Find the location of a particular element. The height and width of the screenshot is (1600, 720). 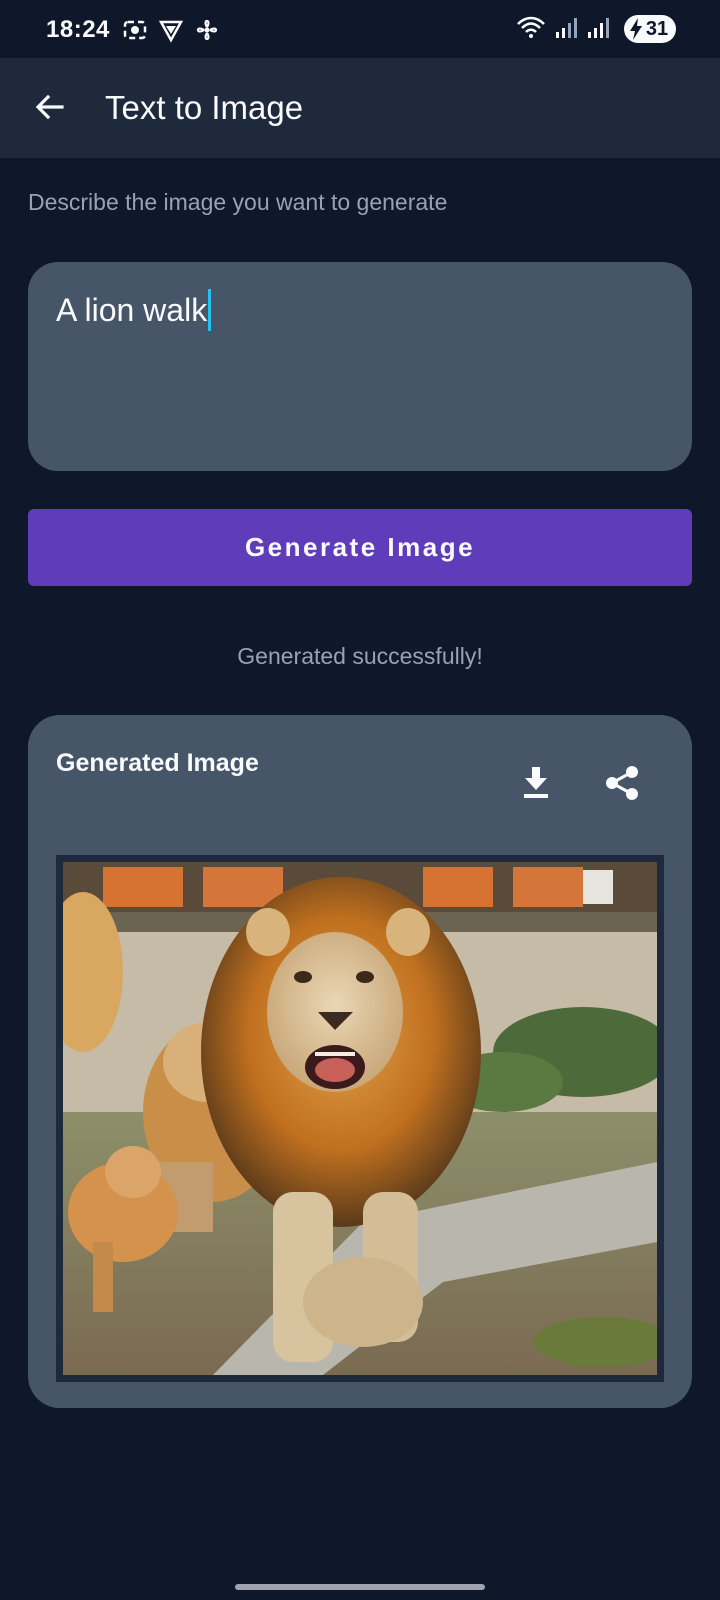

status-icons-right is located at coordinates (563, 30).